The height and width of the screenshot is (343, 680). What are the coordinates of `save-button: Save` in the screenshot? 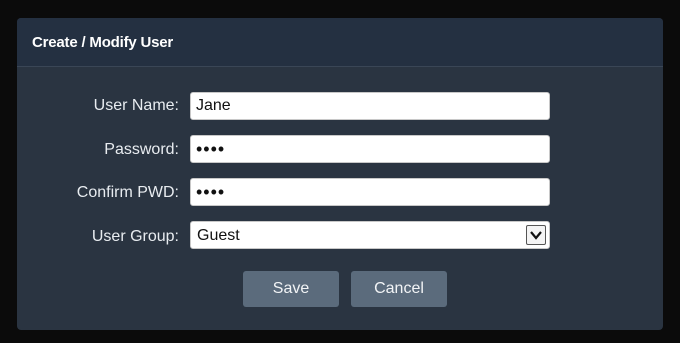 It's located at (291, 289).